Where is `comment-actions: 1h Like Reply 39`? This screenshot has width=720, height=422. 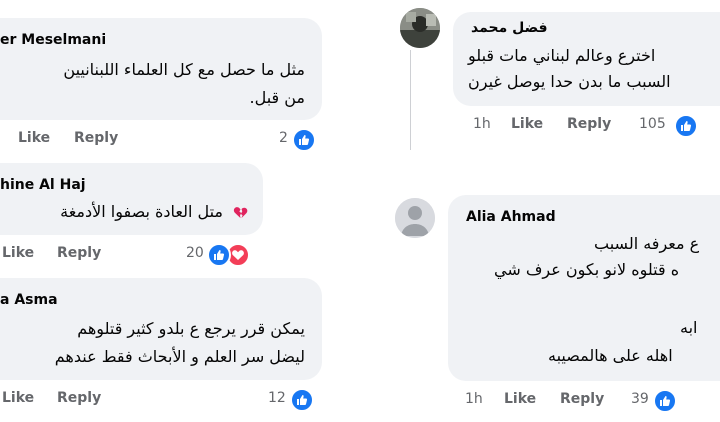
comment-actions: 1h Like Reply 39 is located at coordinates (530, 401).